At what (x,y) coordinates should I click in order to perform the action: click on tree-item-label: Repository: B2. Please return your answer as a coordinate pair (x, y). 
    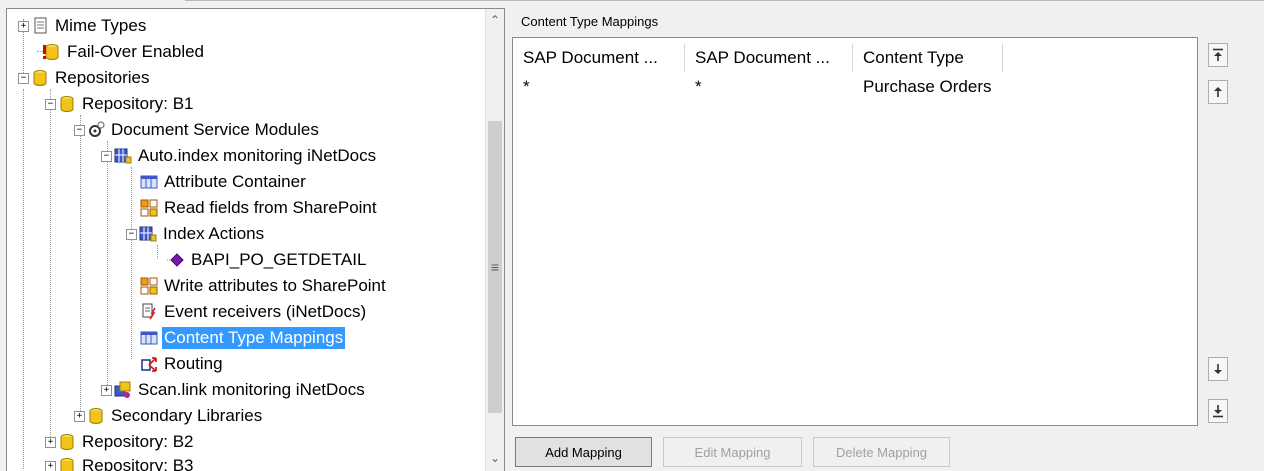
    Looking at the image, I should click on (138, 442).